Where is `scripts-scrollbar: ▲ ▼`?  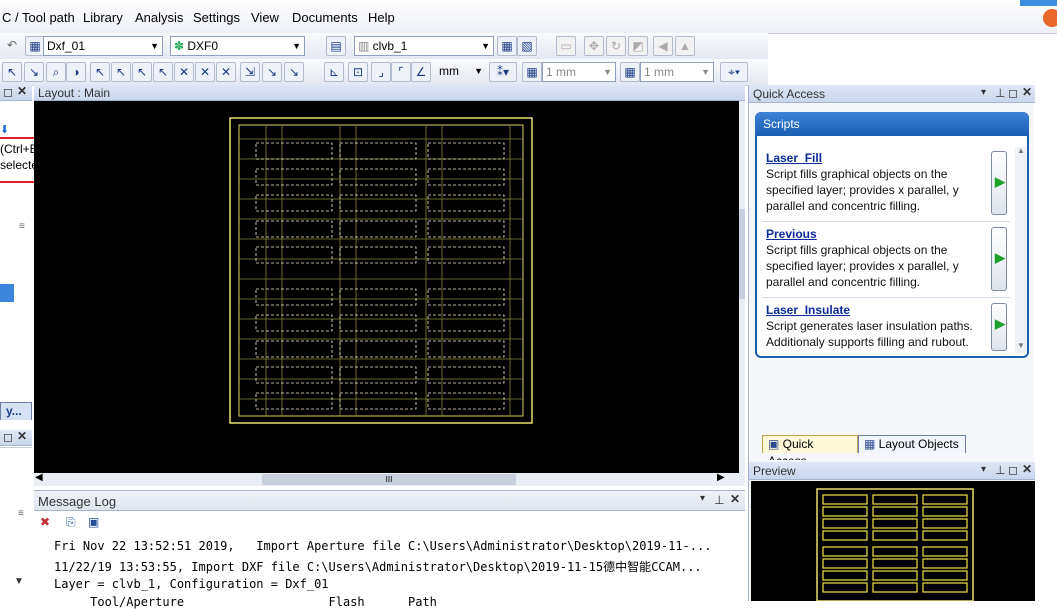
scripts-scrollbar: ▲ ▼ is located at coordinates (1021, 249).